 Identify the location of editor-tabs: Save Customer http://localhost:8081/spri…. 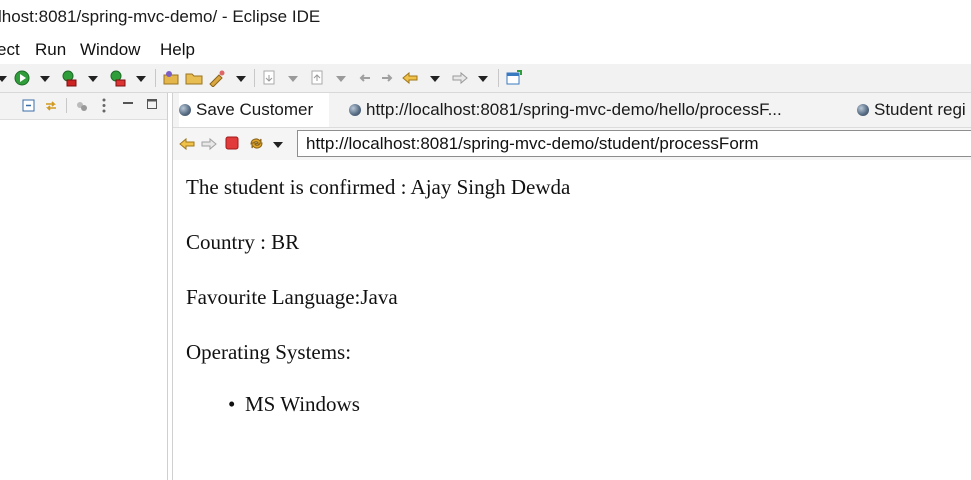
(572, 110).